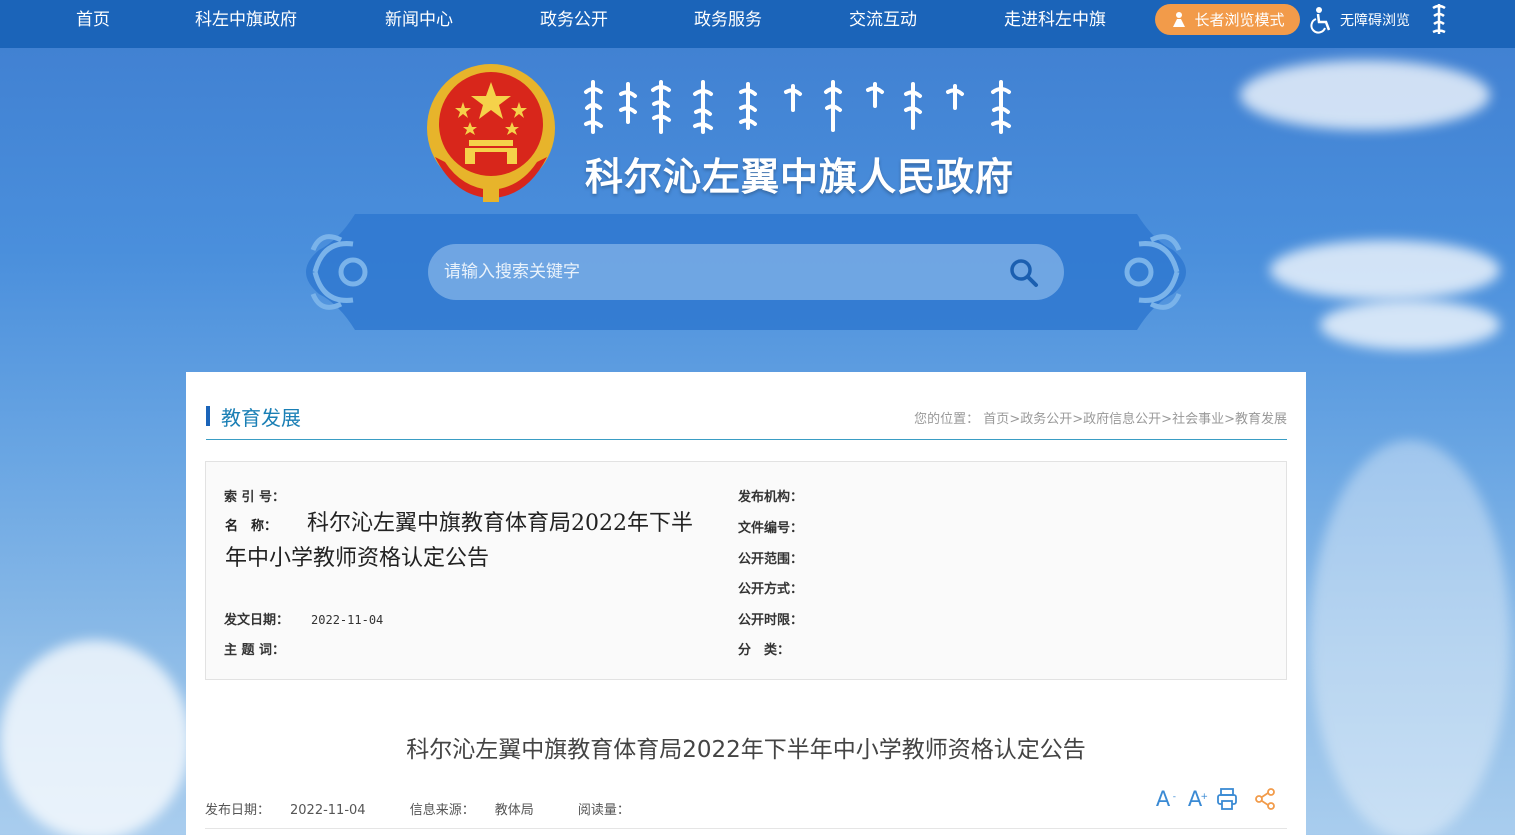 Image resolution: width=1515 pixels, height=835 pixels. What do you see at coordinates (1439, 19) in the screenshot?
I see `mongolian-language-icon` at bounding box center [1439, 19].